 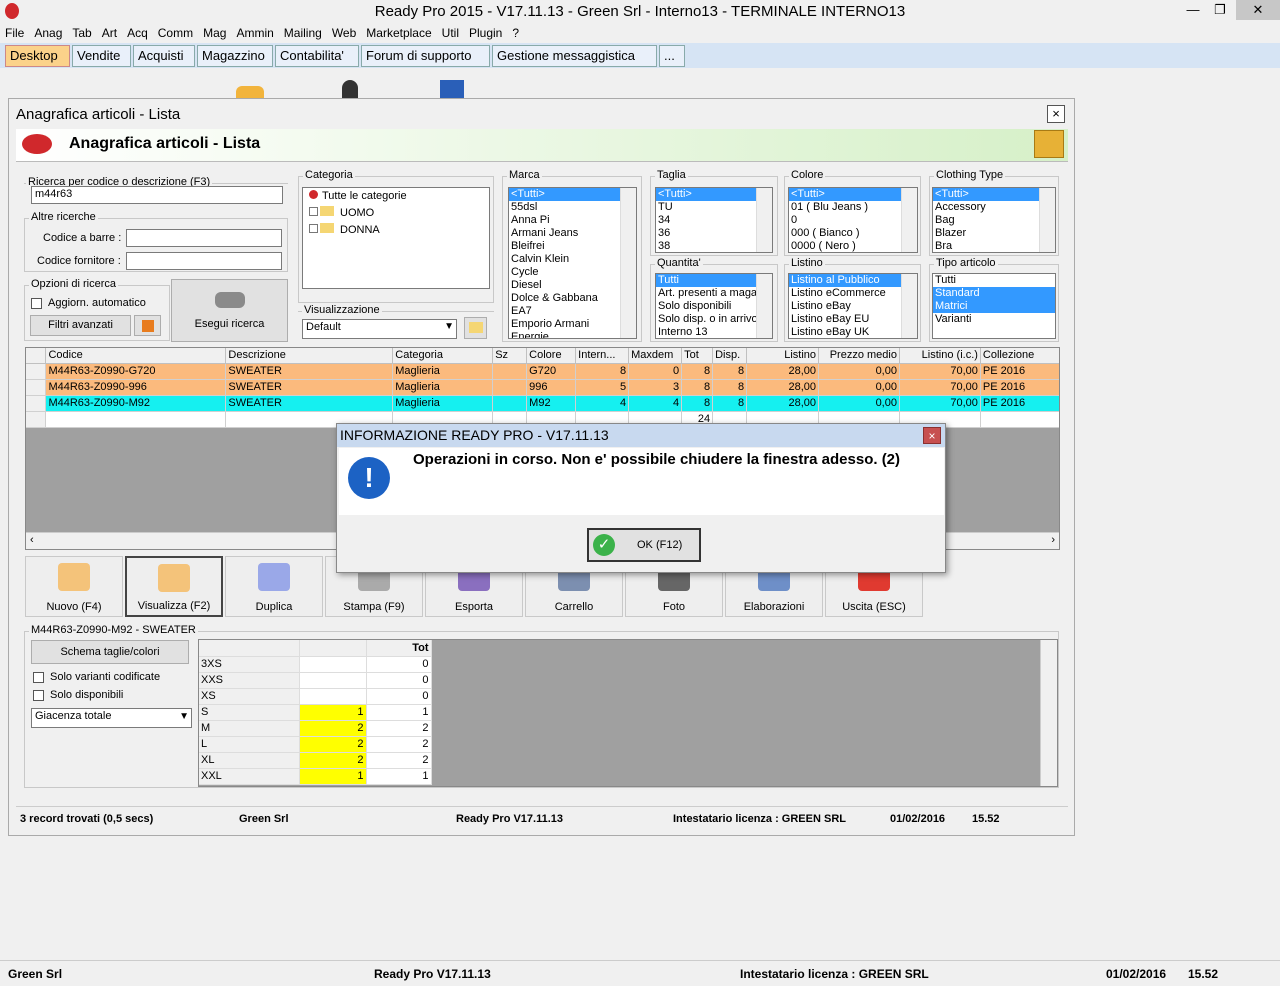 What do you see at coordinates (853, 246) in the screenshot?
I see `color-item: 0000 ( Nero )` at bounding box center [853, 246].